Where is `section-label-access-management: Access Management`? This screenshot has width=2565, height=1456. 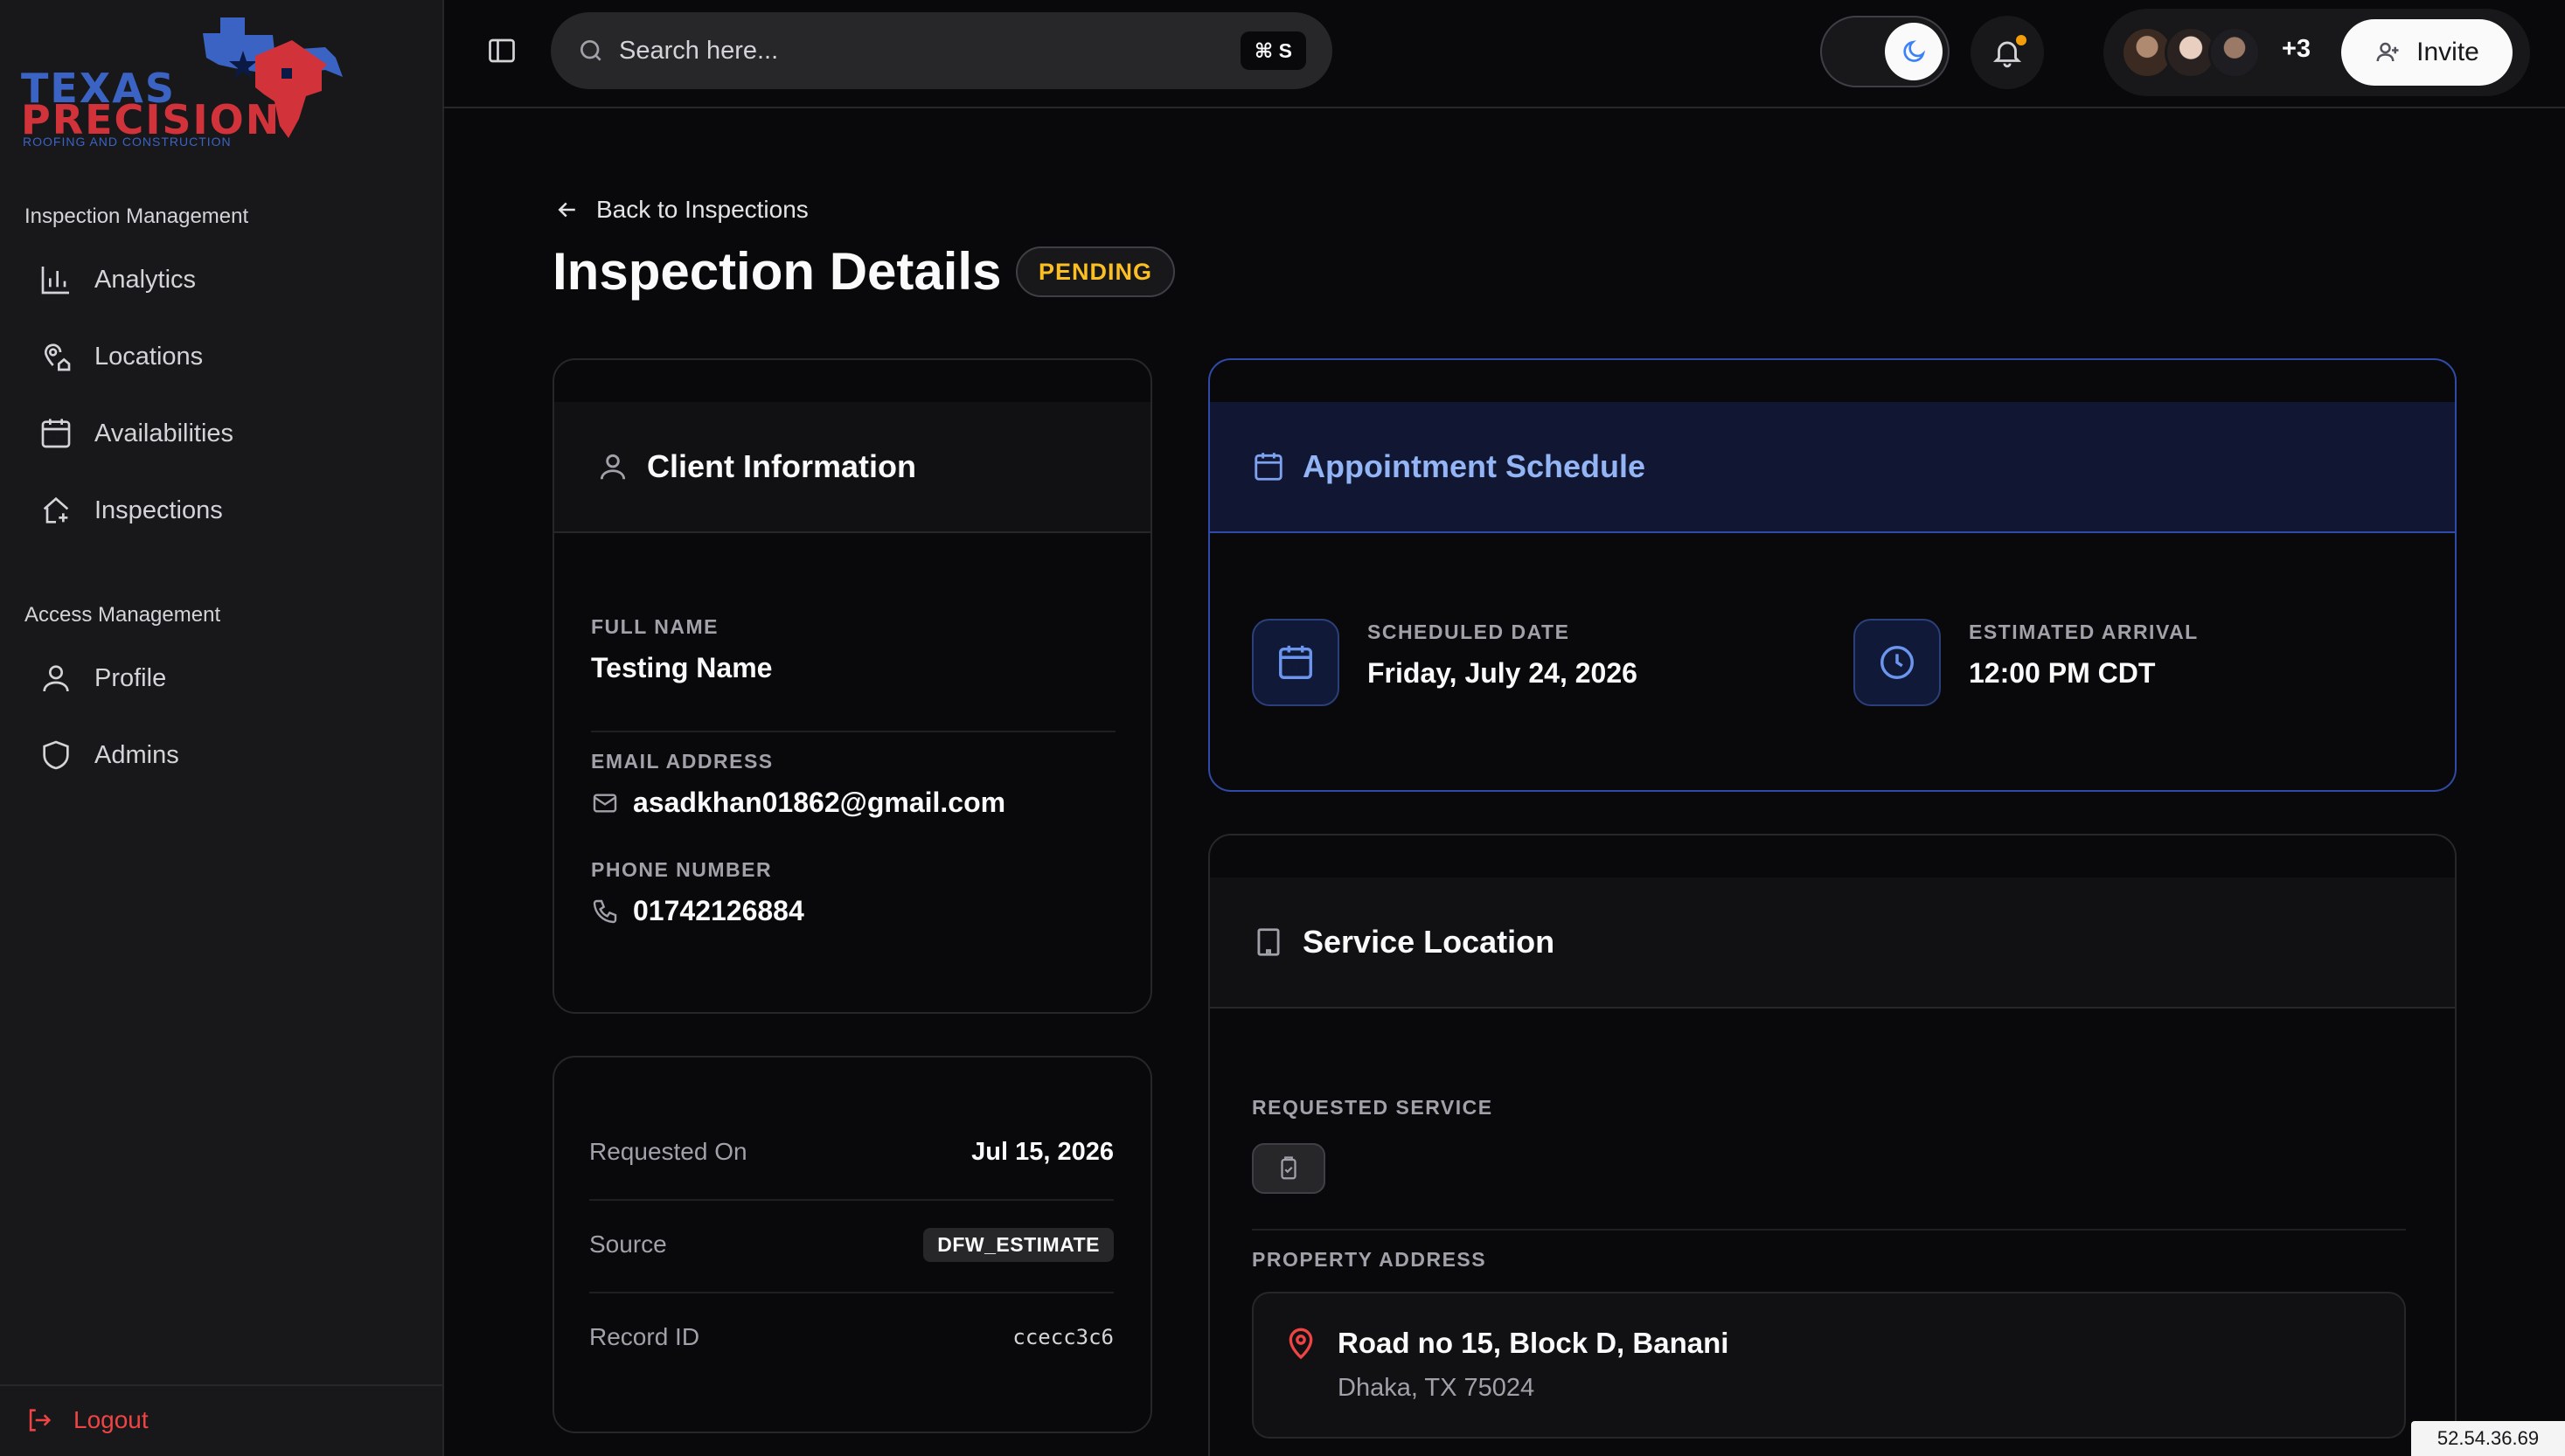 section-label-access-management: Access Management is located at coordinates (122, 615).